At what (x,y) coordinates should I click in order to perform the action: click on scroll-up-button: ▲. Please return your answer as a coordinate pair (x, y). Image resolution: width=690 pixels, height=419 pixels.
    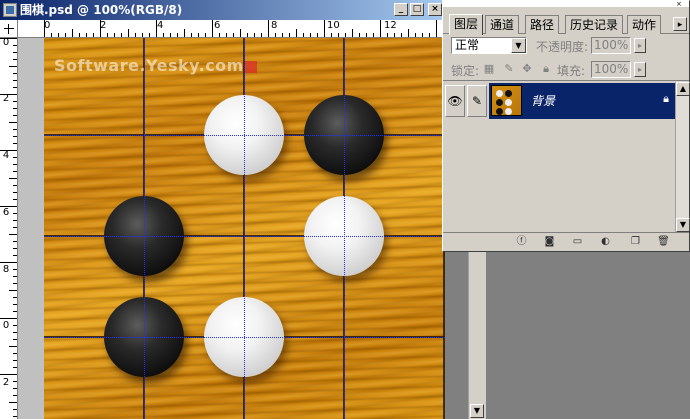
    Looking at the image, I should click on (683, 89).